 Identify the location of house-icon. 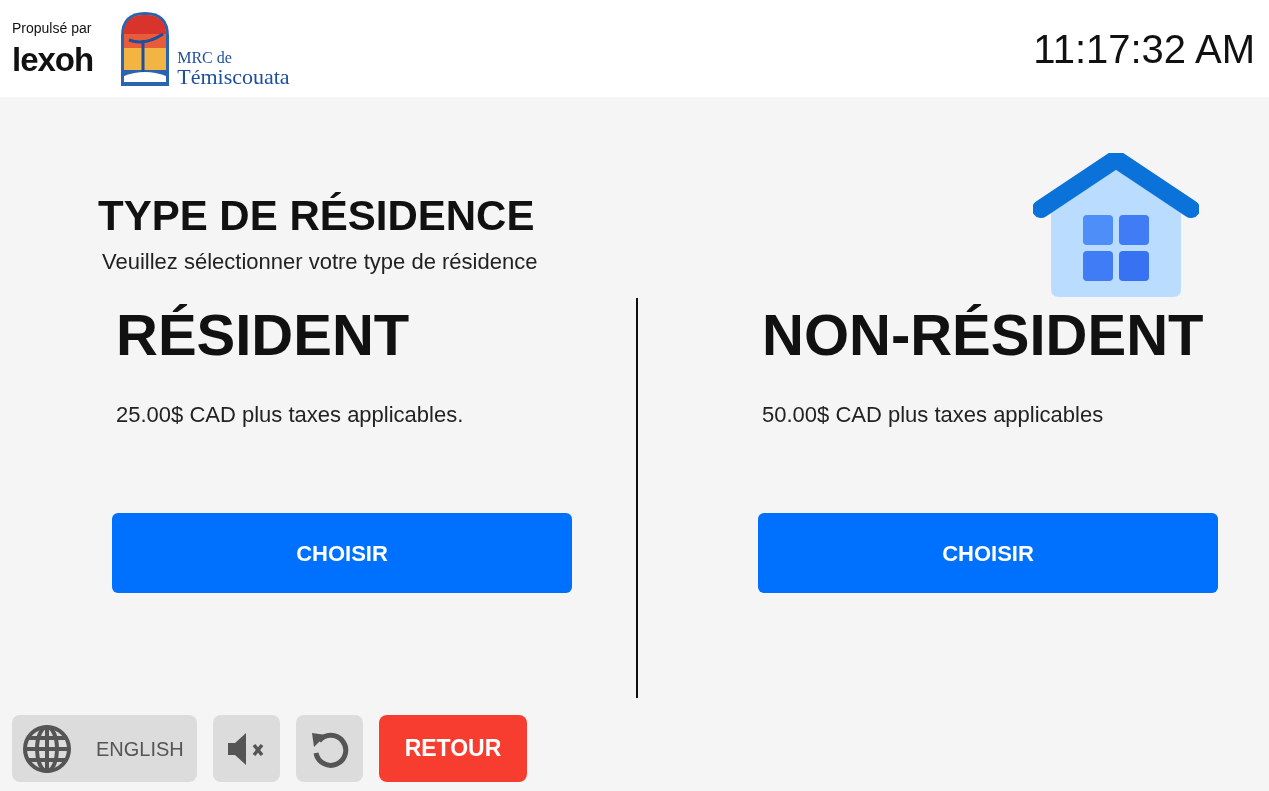
(1116, 226).